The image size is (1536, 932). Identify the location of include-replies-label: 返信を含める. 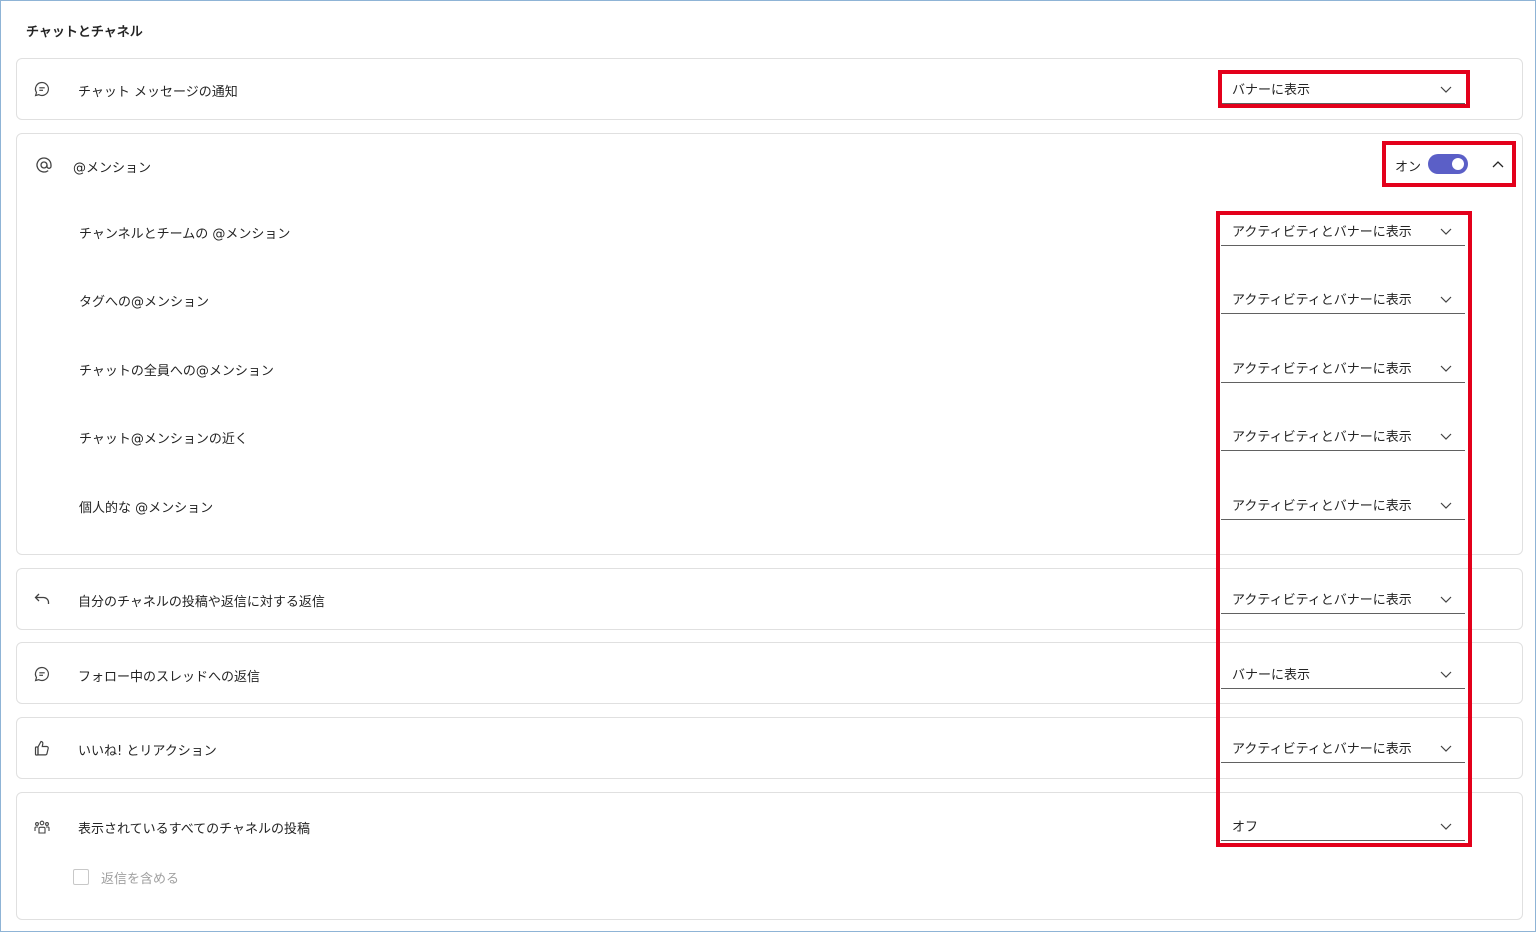
(140, 879).